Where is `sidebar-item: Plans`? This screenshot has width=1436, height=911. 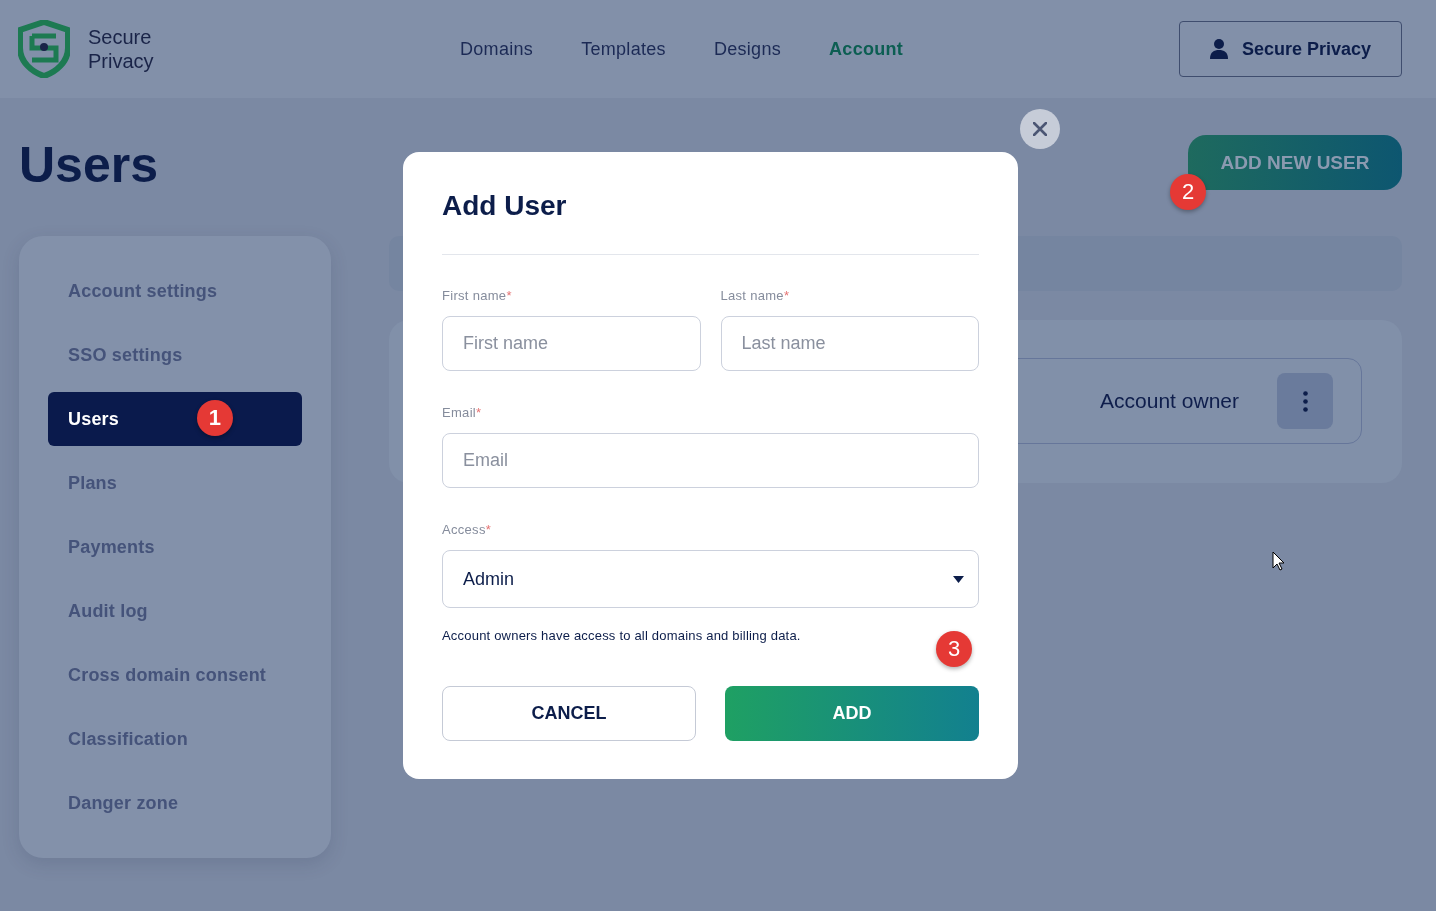 sidebar-item: Plans is located at coordinates (175, 483).